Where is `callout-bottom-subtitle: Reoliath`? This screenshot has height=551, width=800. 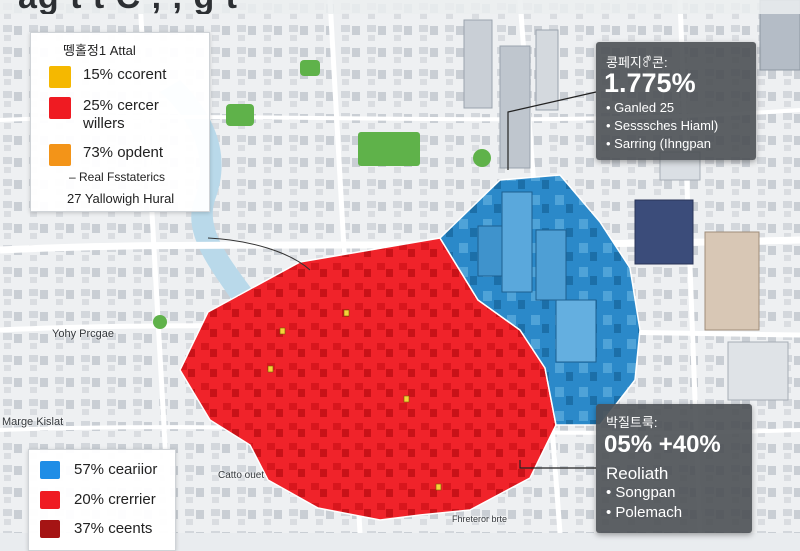
callout-bottom-subtitle: Reoliath is located at coordinates (637, 473).